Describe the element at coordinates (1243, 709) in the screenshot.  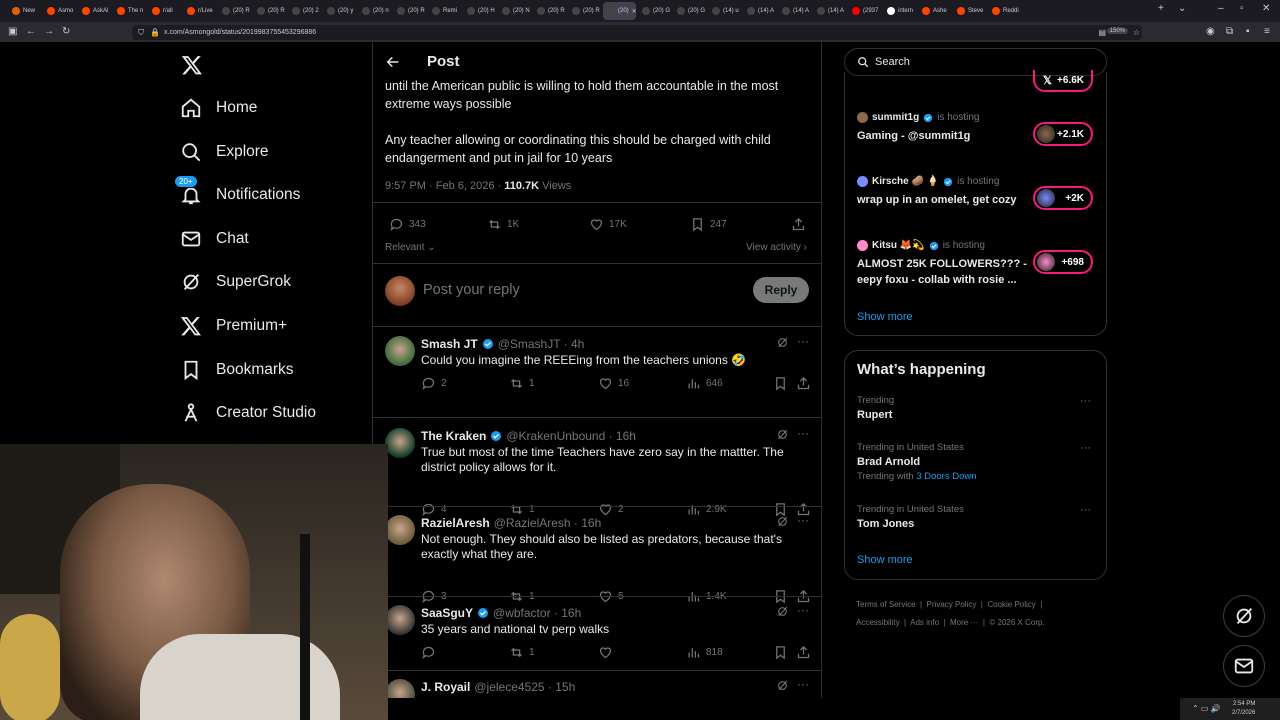
I see `clock: 2:54 PM 2/7/2026` at that location.